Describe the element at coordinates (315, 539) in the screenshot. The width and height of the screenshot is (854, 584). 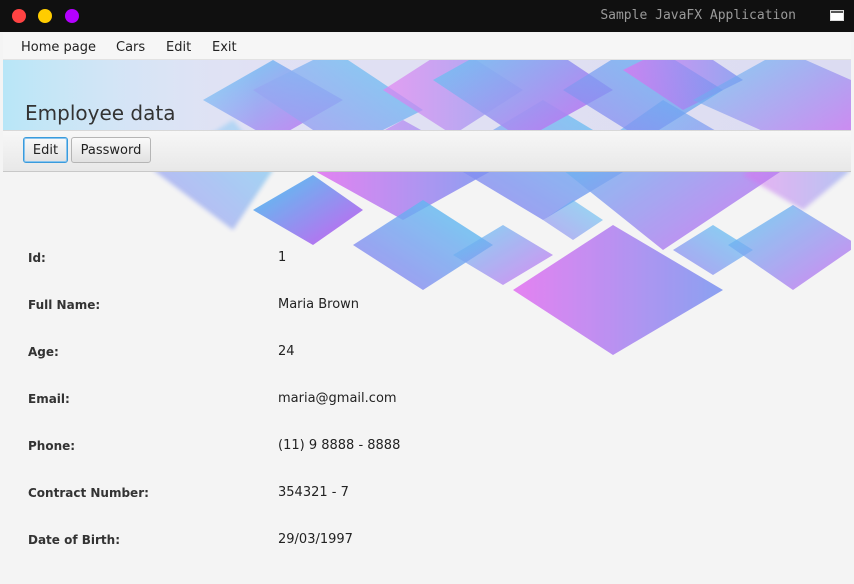
I see `date-of-birth-value: 29/03/1997` at that location.